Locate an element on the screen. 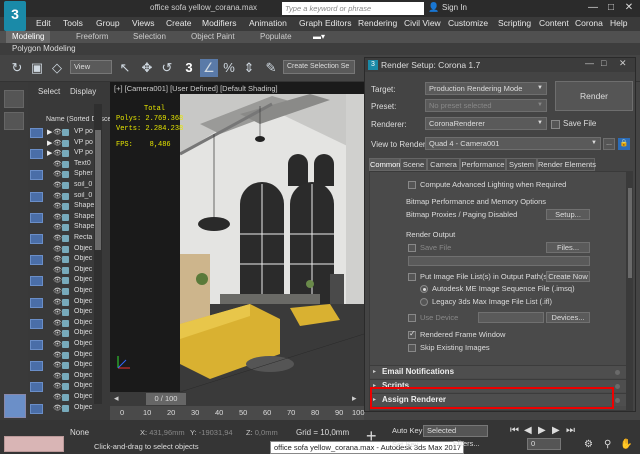  dialog-titlebar: 3 Render Setup: Corona 1.7 — □ ✕ is located at coordinates (500, 65).